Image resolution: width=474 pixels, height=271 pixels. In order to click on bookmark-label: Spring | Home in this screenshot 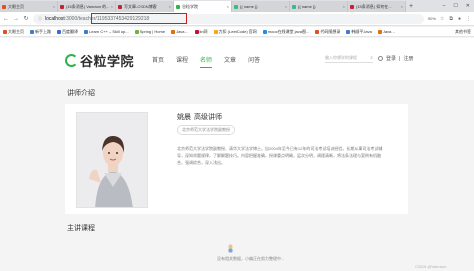, I will do `click(152, 31)`.